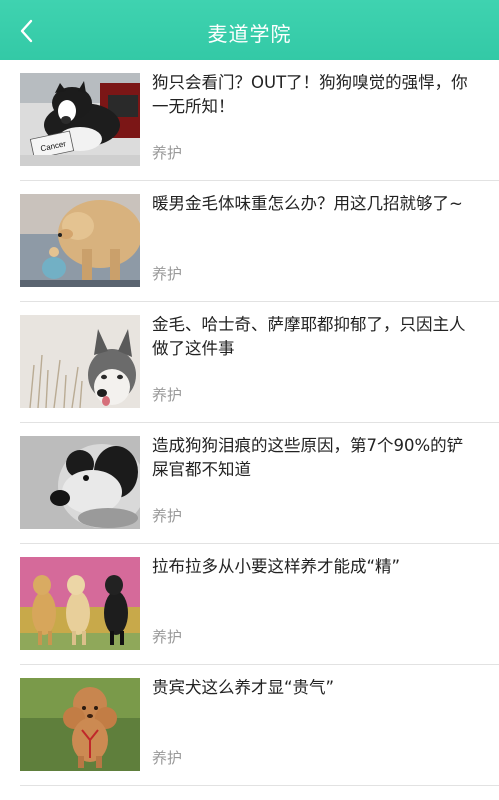  I want to click on article-thumbnail: Cancer, so click(80, 119).